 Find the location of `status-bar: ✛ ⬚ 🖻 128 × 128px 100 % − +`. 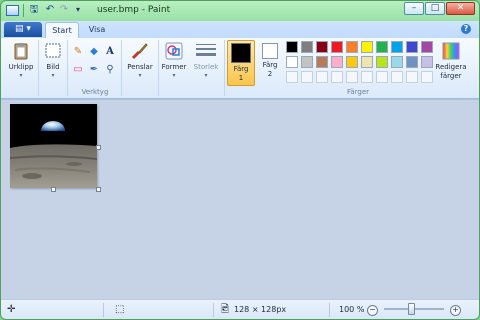

status-bar: ✛ ⬚ 🖻 128 × 128px 100 % − + is located at coordinates (240, 309).